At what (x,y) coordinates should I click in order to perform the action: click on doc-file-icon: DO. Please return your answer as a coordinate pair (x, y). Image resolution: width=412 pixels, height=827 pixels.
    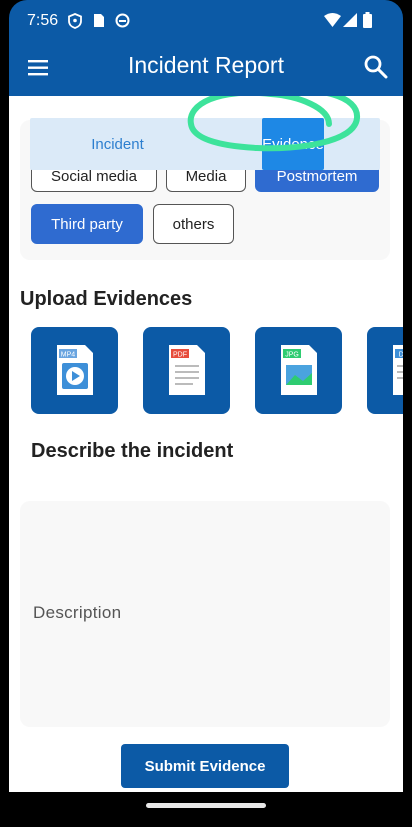
    Looking at the image, I should click on (398, 370).